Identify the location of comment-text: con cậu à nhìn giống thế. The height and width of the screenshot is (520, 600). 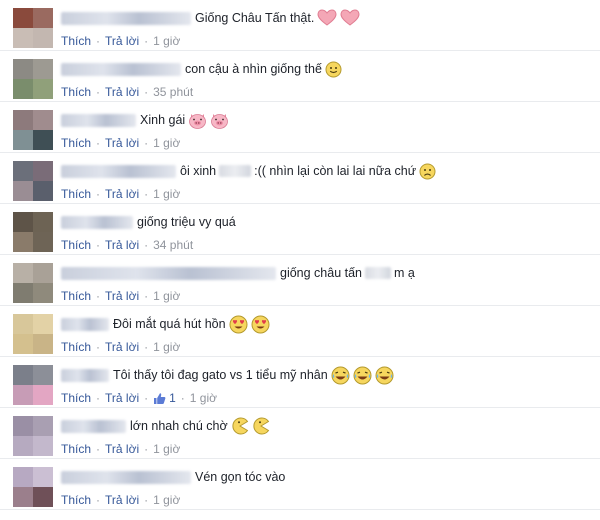
(253, 69).